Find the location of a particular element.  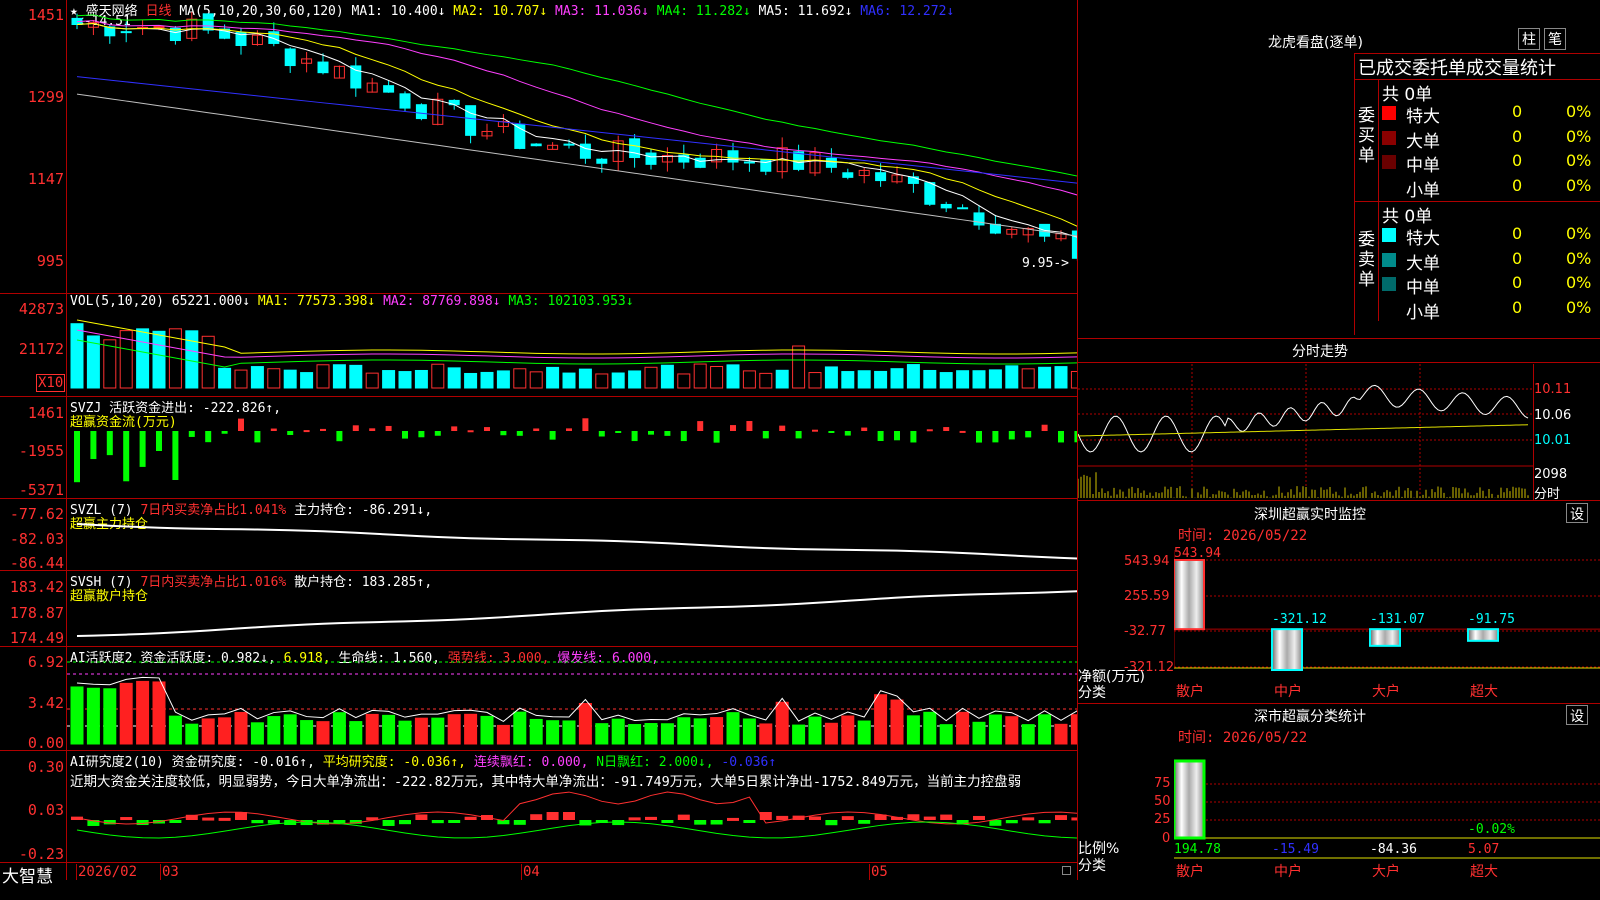

order-volume: 0 is located at coordinates (1517, 307).